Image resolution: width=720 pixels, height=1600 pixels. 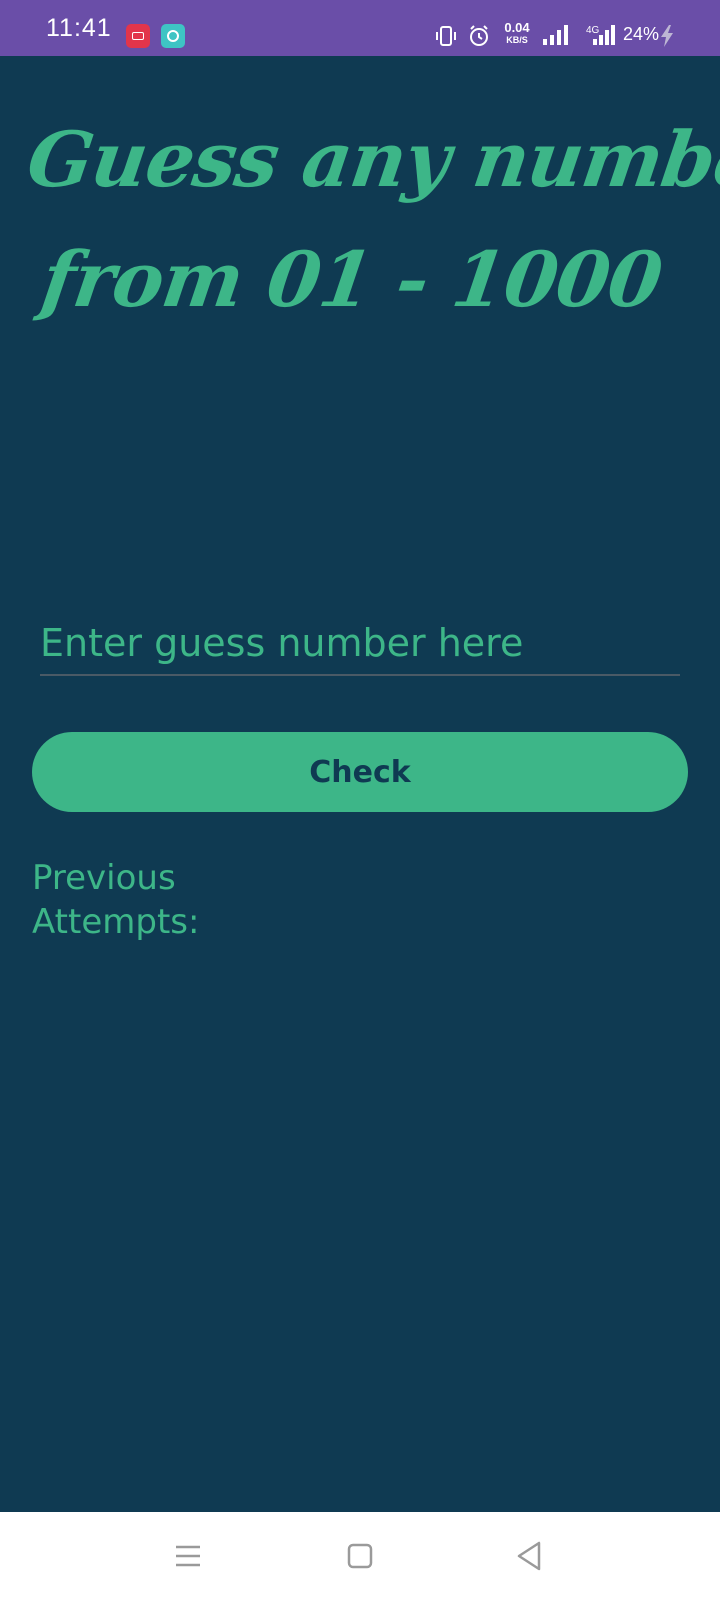 I want to click on navigation-bar, so click(x=360, y=1556).